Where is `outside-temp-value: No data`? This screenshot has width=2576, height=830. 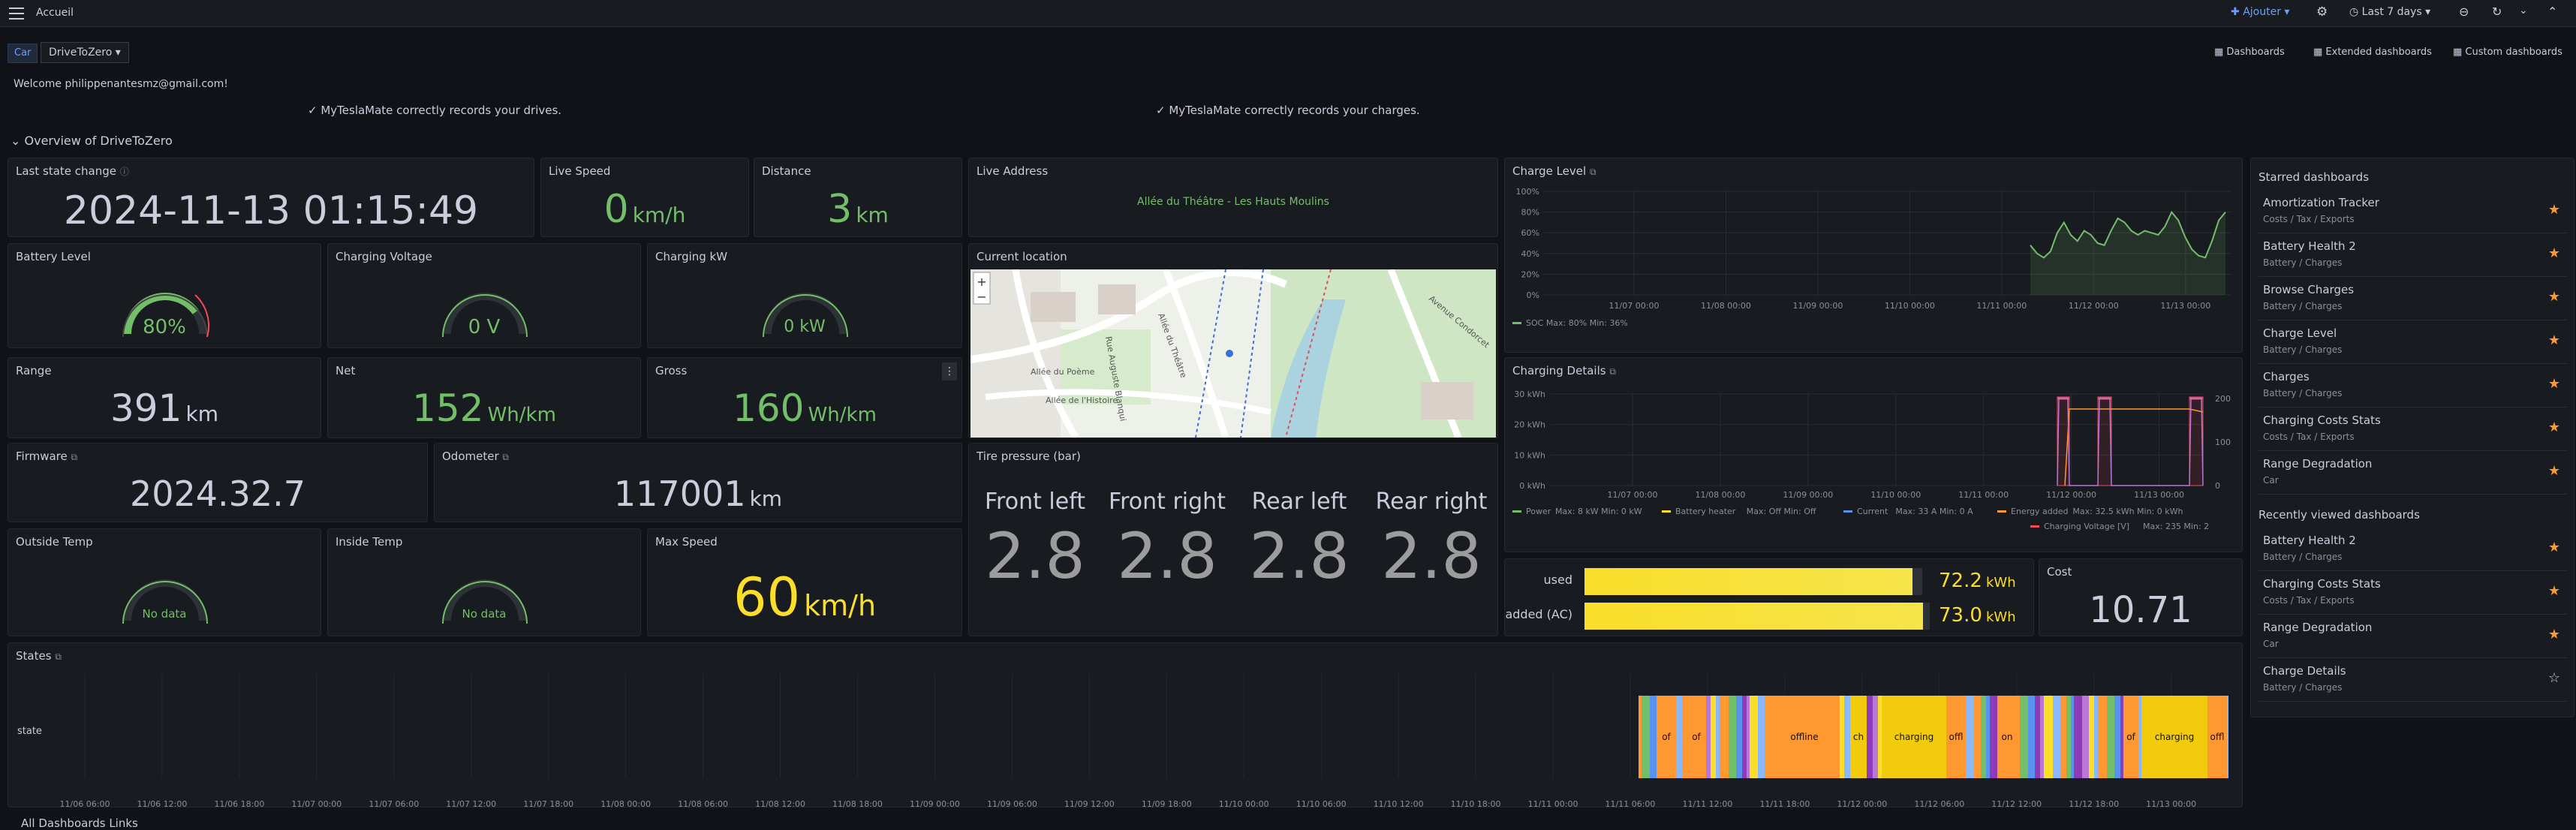 outside-temp-value: No data is located at coordinates (164, 614).